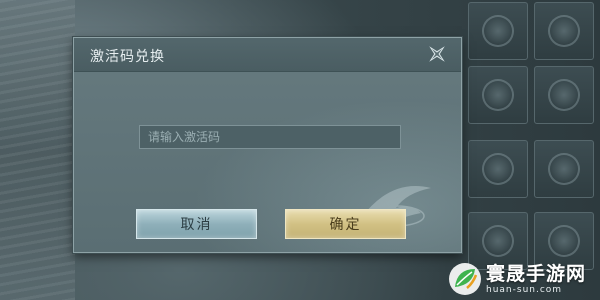 The width and height of the screenshot is (600, 300). What do you see at coordinates (267, 55) in the screenshot?
I see `dialog-header: 激活码兑换` at bounding box center [267, 55].